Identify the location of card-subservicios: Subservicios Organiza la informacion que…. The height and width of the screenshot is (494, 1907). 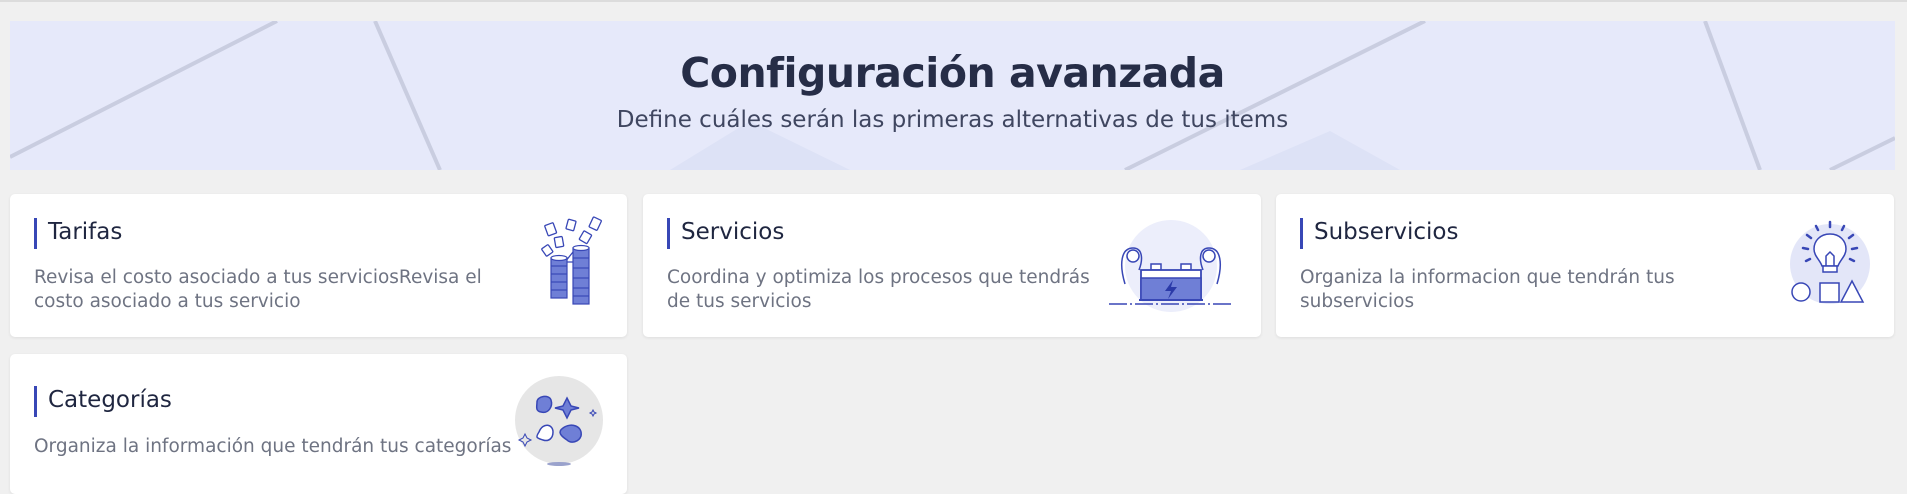
(1585, 265).